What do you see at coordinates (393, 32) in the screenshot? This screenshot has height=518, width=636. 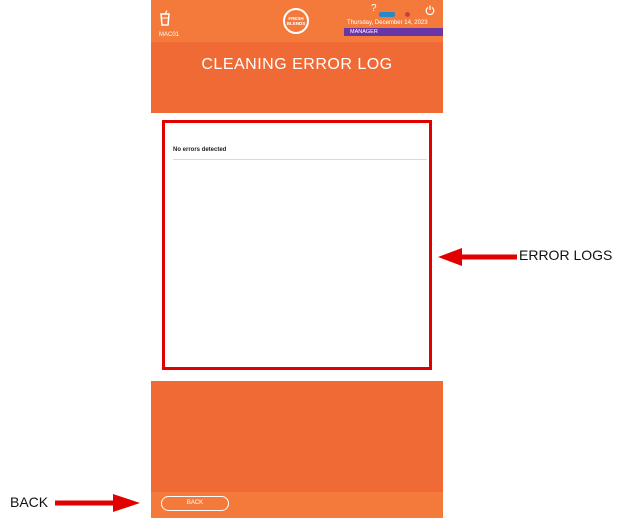 I see `role-badge: MANAGER` at bounding box center [393, 32].